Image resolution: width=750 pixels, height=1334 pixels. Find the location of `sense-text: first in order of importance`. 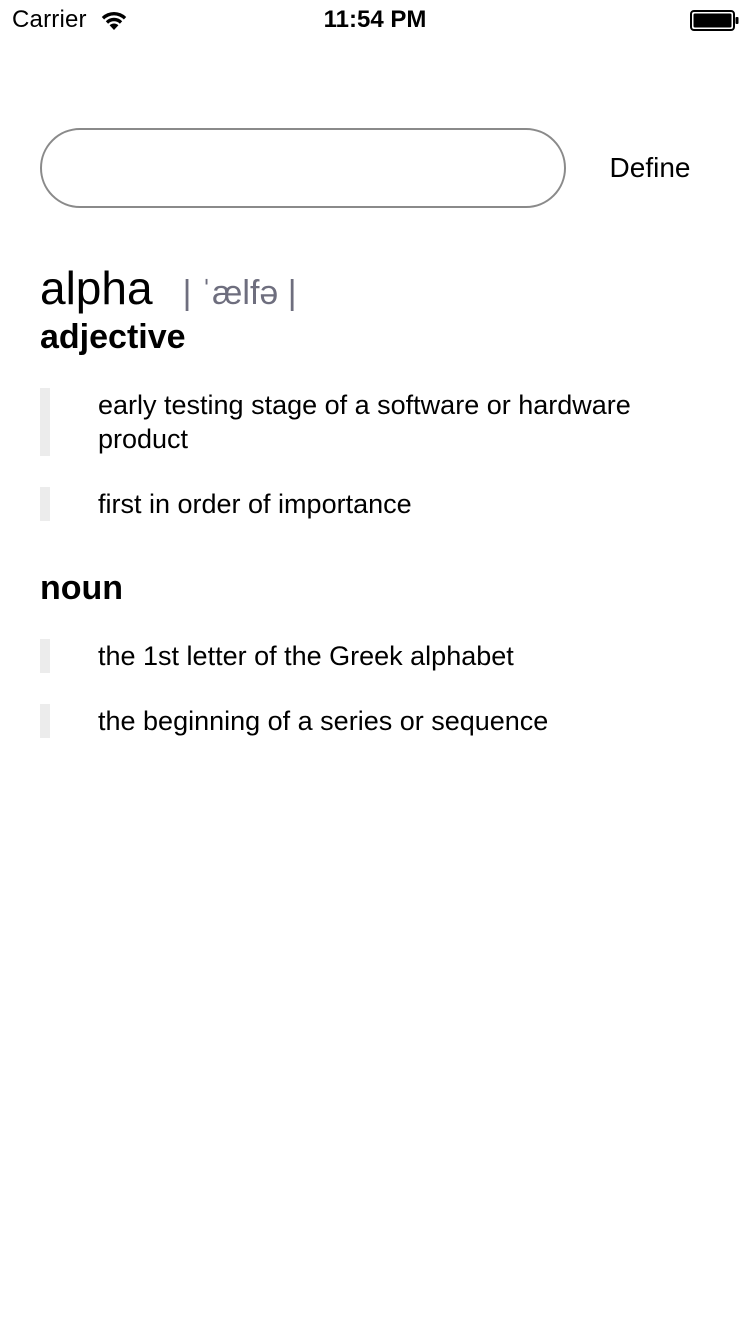

sense-text: first in order of importance is located at coordinates (255, 504).